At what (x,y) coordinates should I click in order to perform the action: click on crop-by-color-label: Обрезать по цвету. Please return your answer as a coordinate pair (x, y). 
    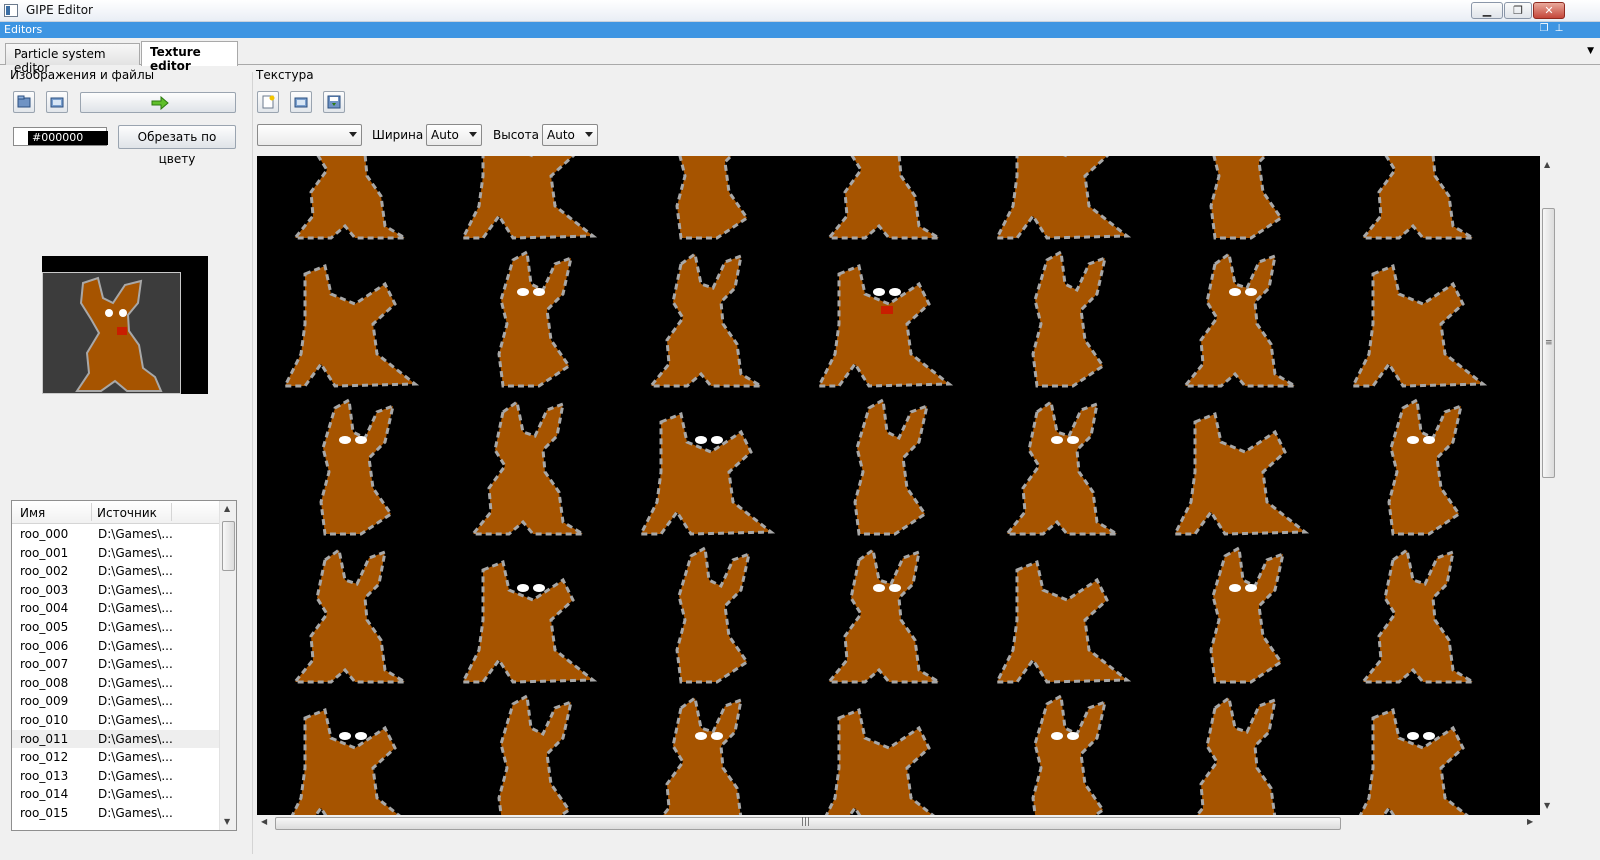
    Looking at the image, I should click on (177, 148).